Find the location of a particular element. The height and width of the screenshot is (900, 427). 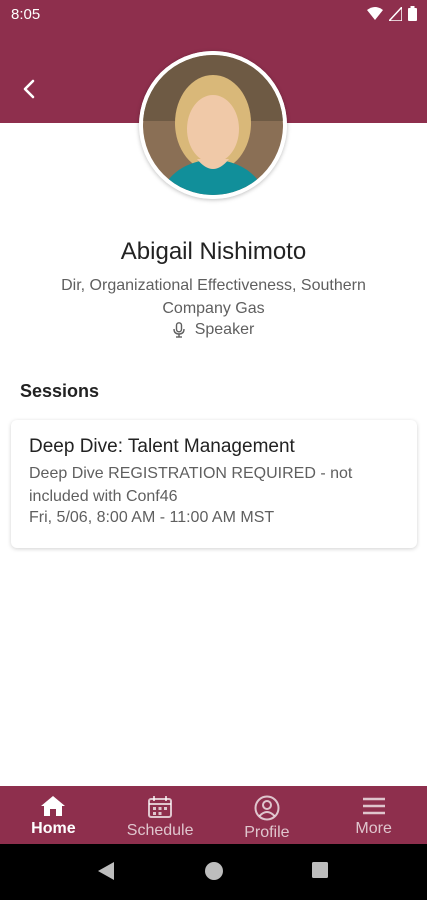

speaker-avatar is located at coordinates (213, 125).